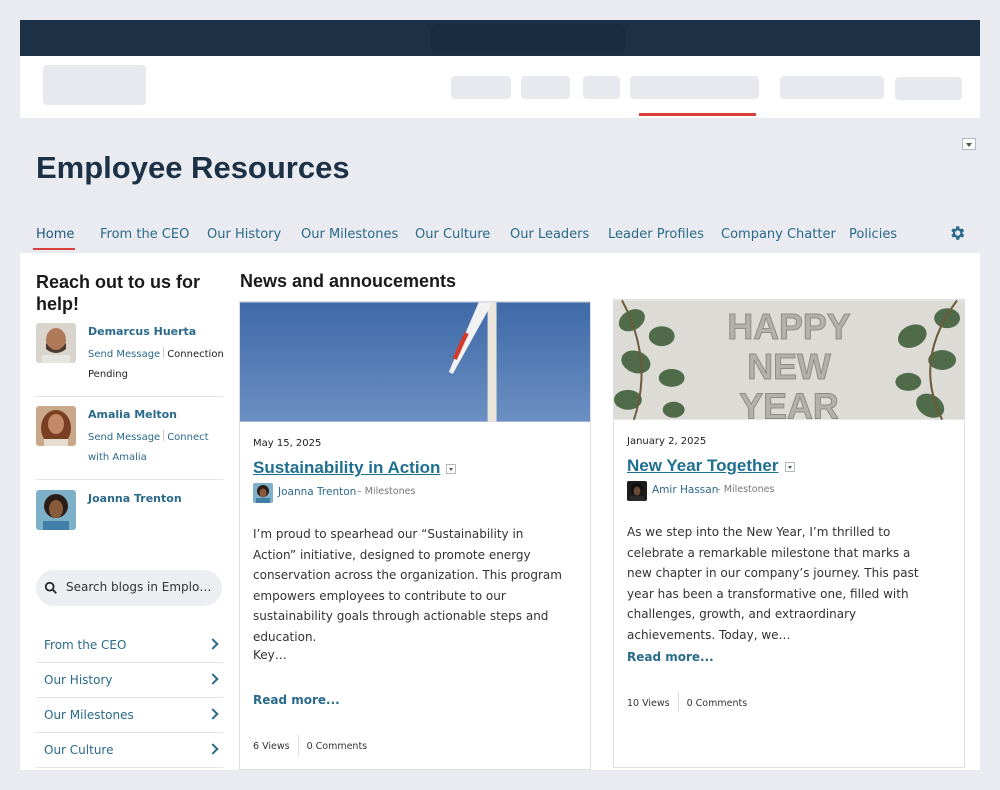 This screenshot has width=1000, height=790. What do you see at coordinates (788, 327) in the screenshot?
I see `image-text: HAPPY` at bounding box center [788, 327].